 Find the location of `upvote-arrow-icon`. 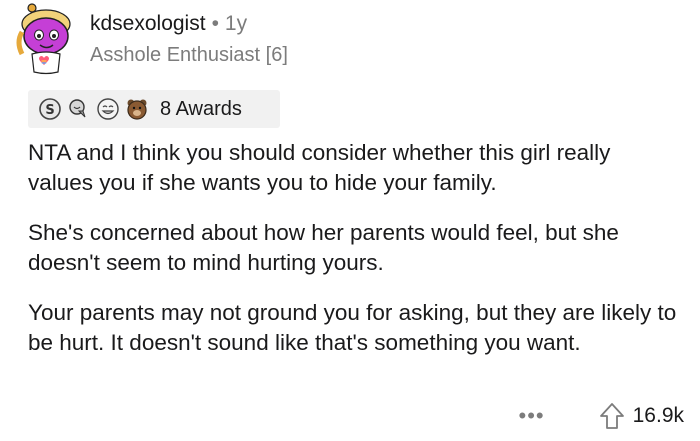

upvote-arrow-icon is located at coordinates (612, 416).